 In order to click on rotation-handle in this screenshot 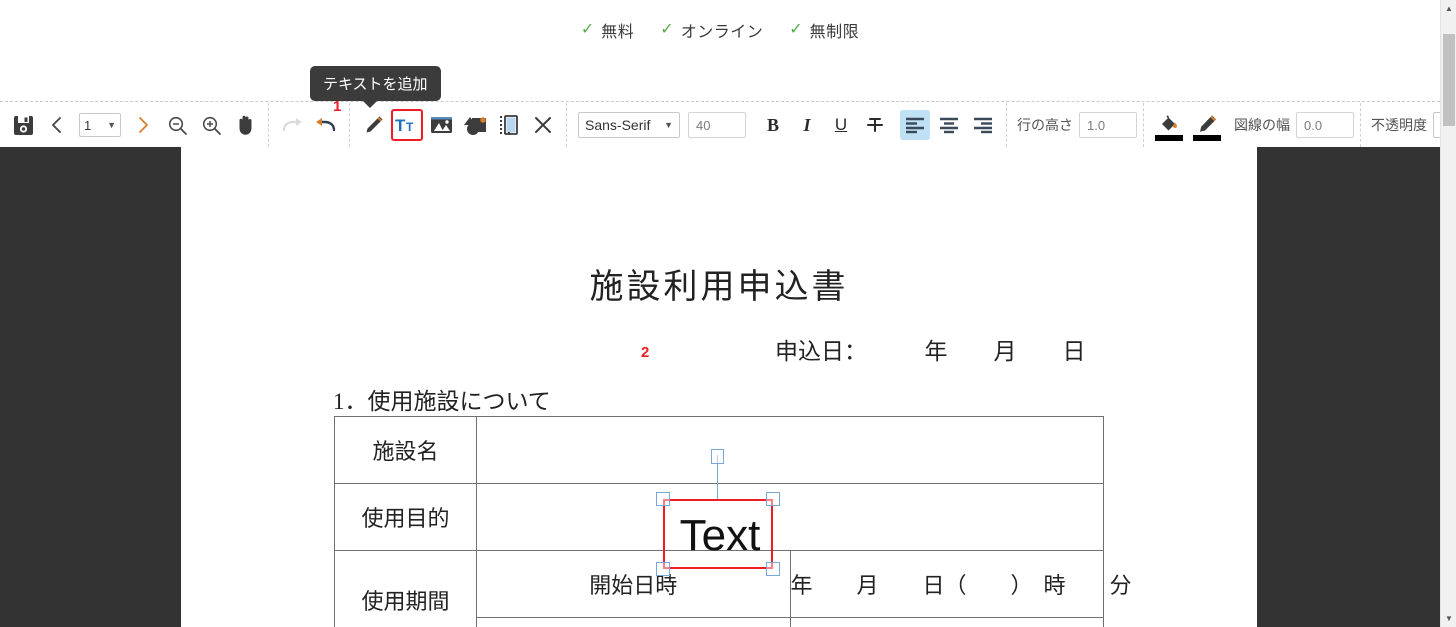, I will do `click(717, 456)`.